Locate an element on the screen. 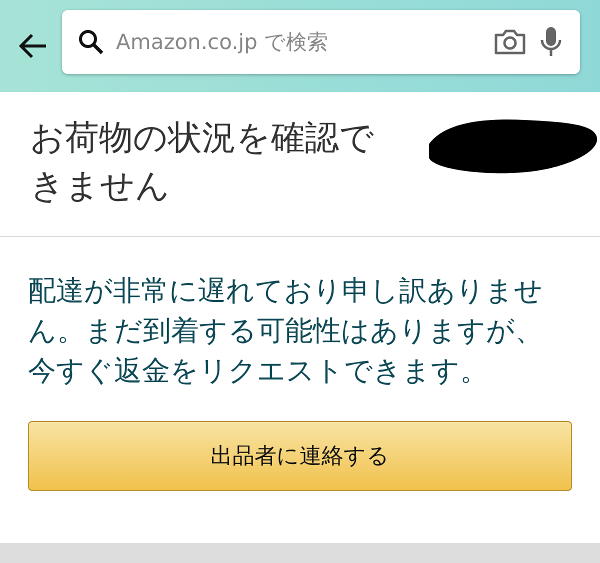 This screenshot has height=563, width=600. search-field: Amazon.co.jp で検索 is located at coordinates (321, 42).